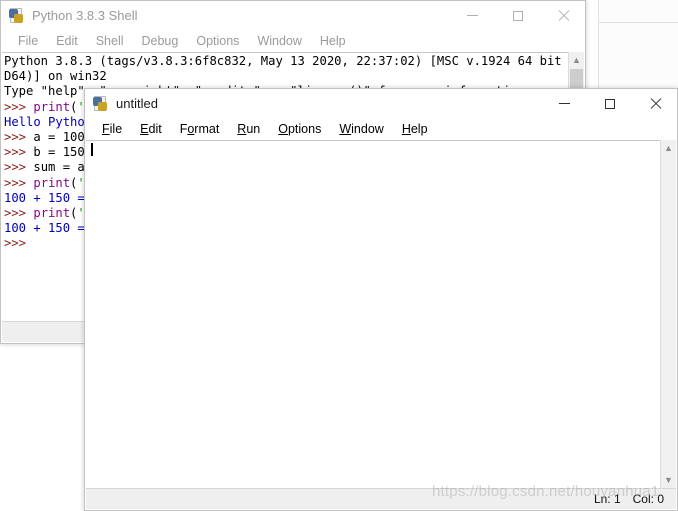 Image resolution: width=678 pixels, height=511 pixels. Describe the element at coordinates (286, 76) in the screenshot. I see `console-line: D64)] on win32` at that location.